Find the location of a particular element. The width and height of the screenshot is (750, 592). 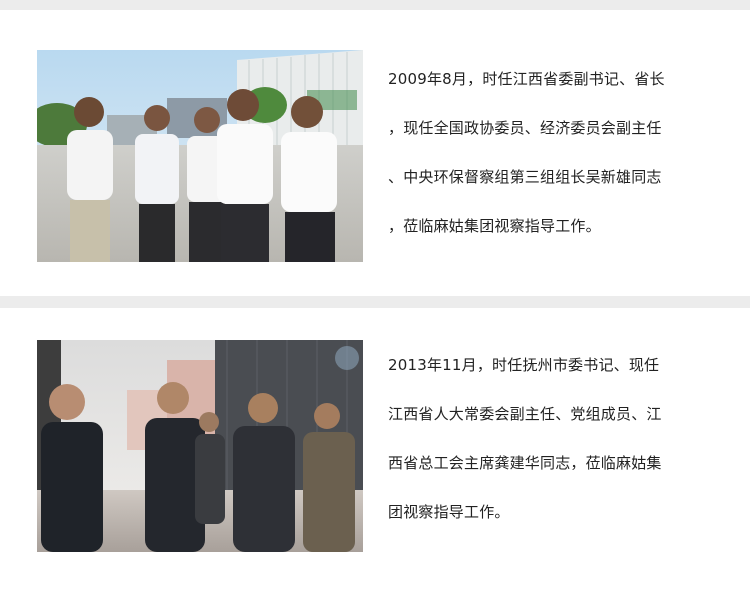

caption-line: 团视察指导工作。 is located at coordinates (449, 512).